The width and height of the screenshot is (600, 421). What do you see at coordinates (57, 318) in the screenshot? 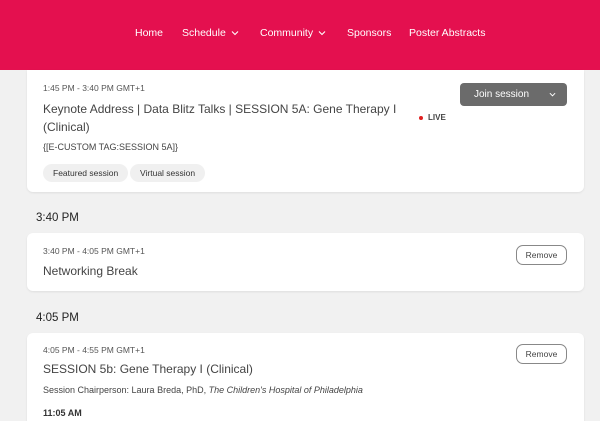
I see `time-slot-heading: 4:05 PM` at bounding box center [57, 318].